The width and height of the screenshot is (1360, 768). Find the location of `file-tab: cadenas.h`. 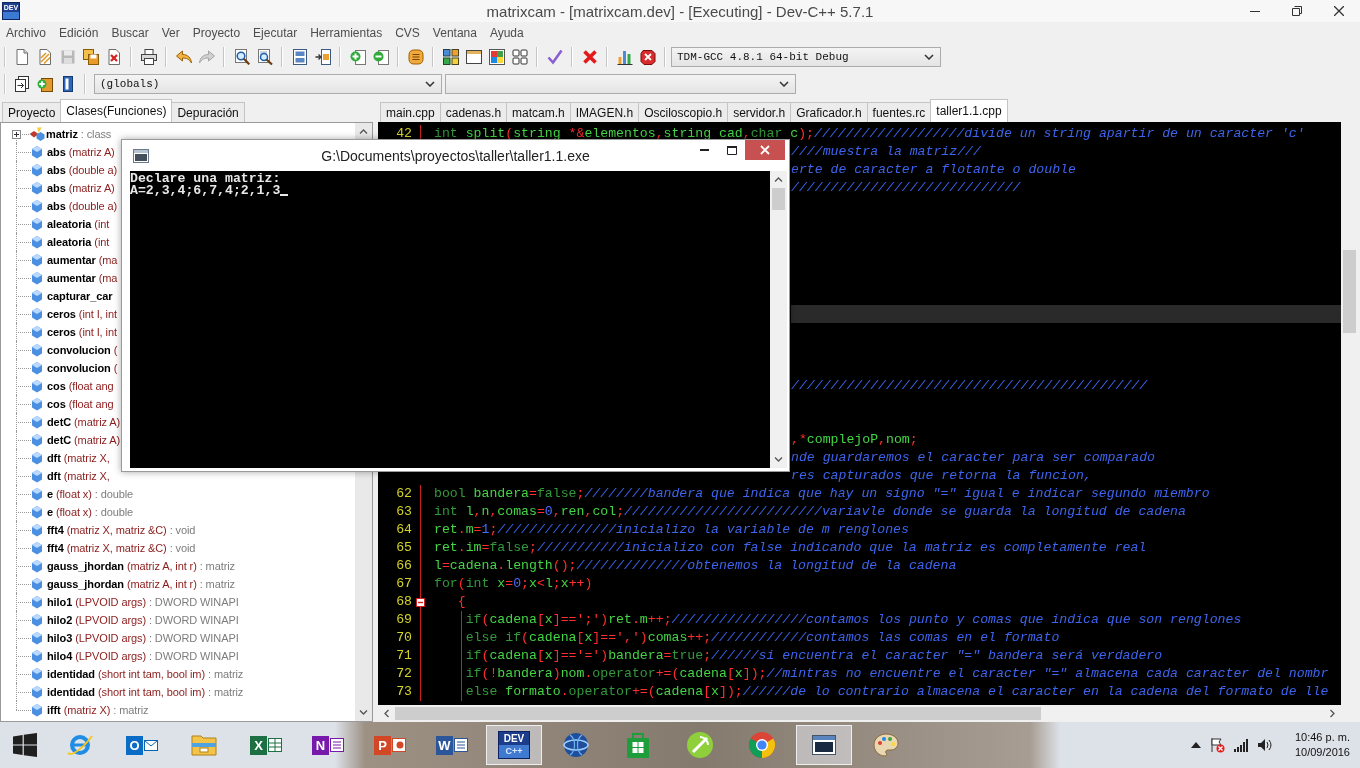

file-tab: cadenas.h is located at coordinates (473, 112).